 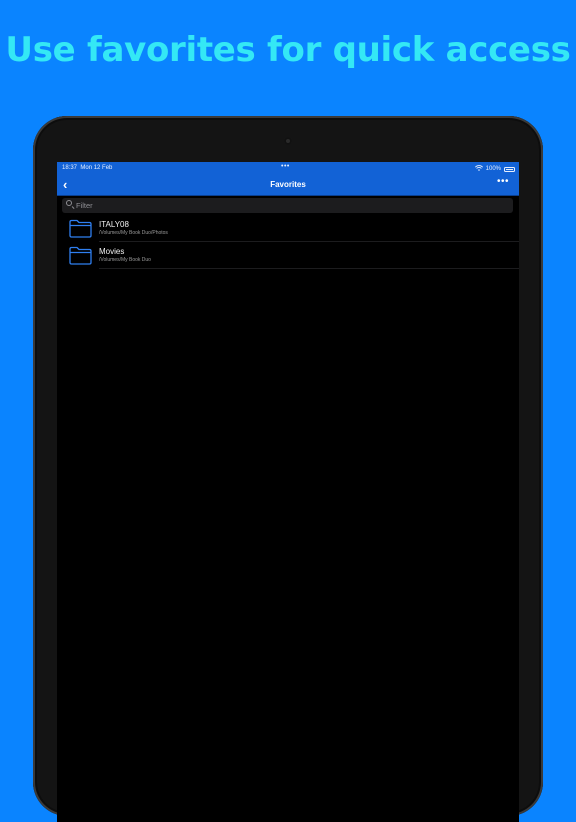 I want to click on promo-headline: Use favorites for quick access, so click(x=288, y=50).